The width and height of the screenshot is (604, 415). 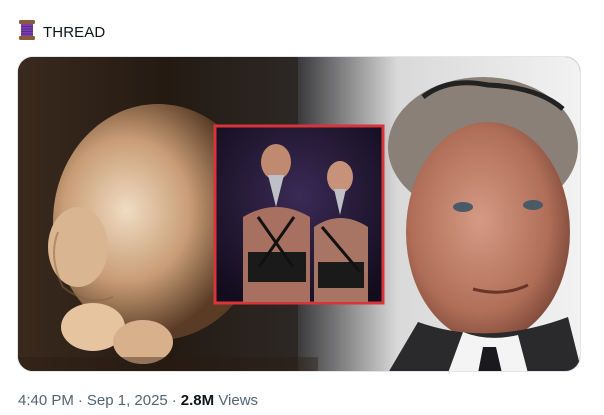 I want to click on post-date: Sep 1, 2025, so click(x=127, y=400).